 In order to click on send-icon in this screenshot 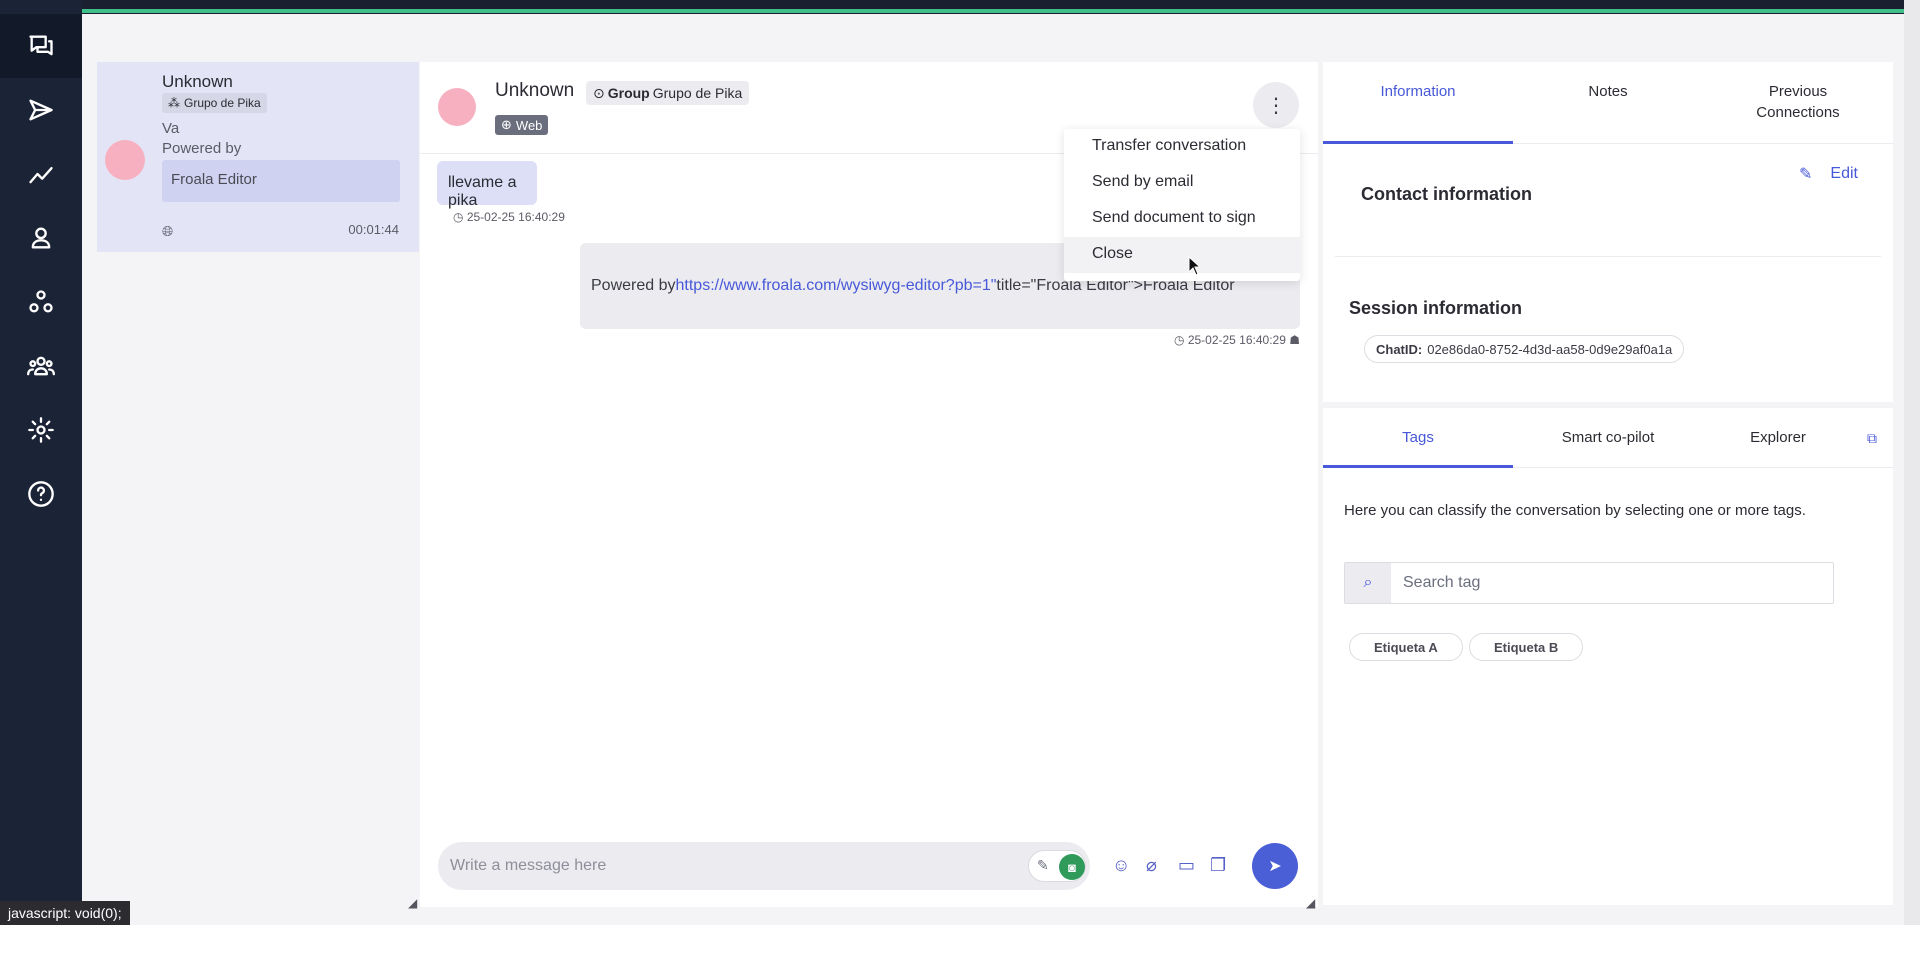, I will do `click(41, 110)`.